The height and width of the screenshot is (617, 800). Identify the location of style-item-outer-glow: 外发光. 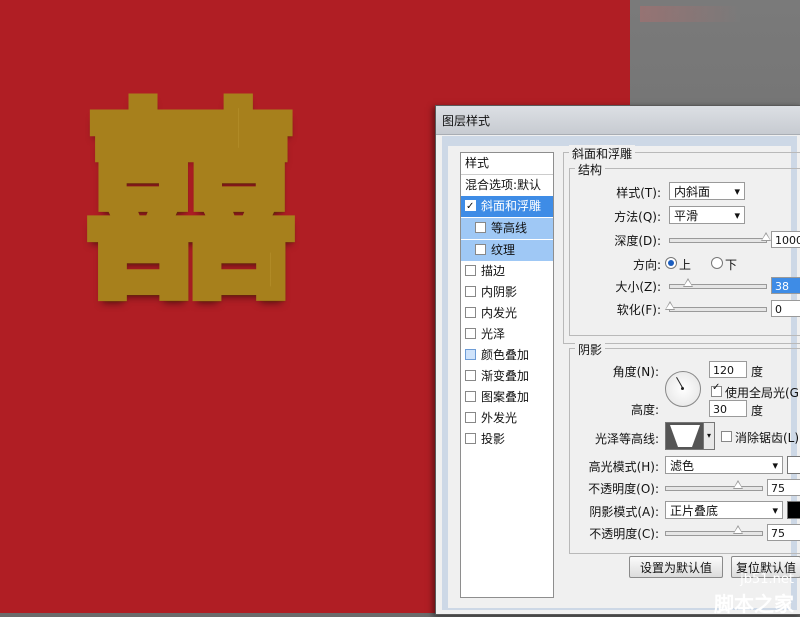
(507, 418).